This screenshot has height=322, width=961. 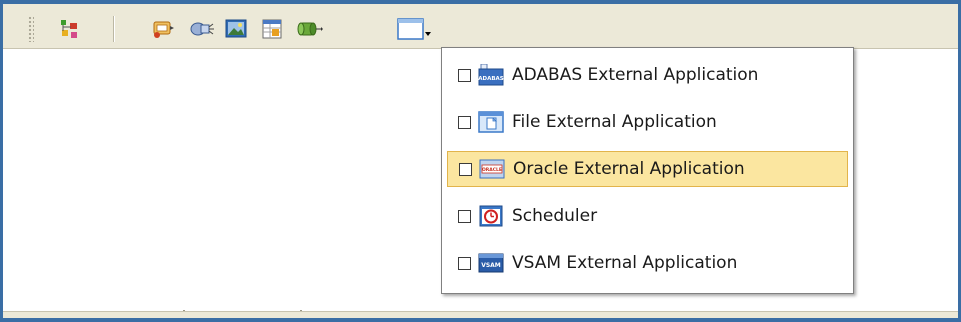 I want to click on oracle-icon-text: ORACLE, so click(x=492, y=170).